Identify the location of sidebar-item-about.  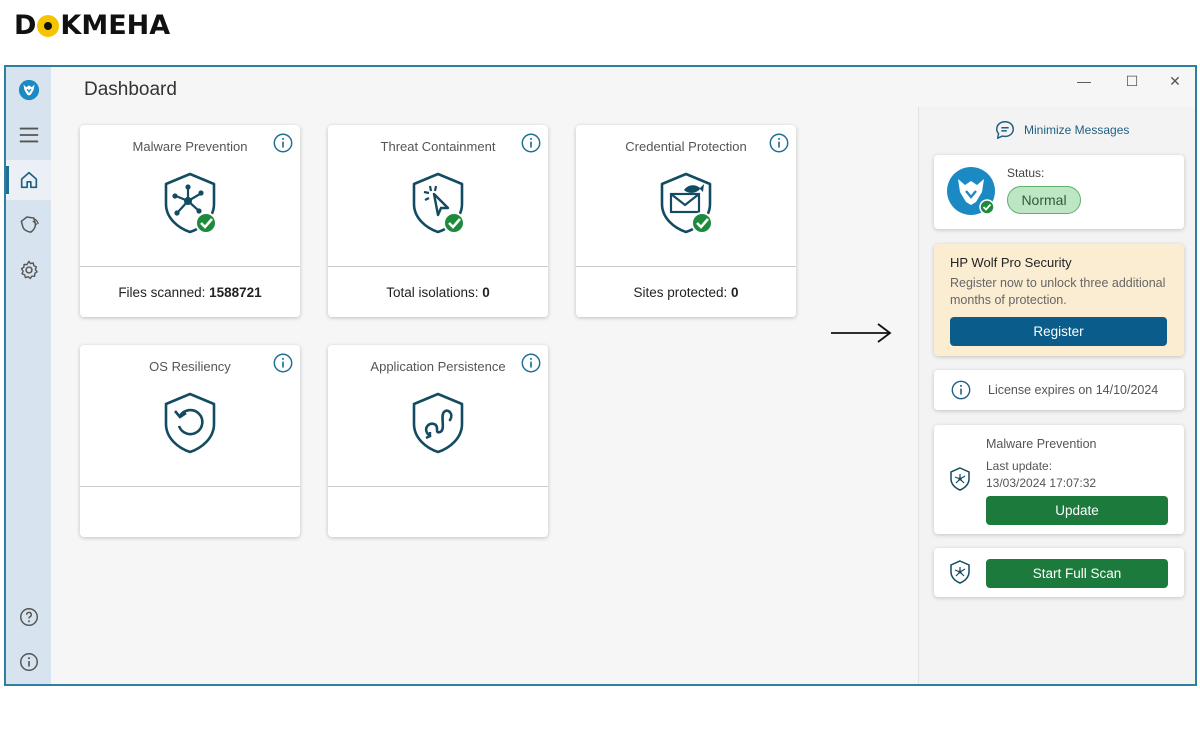
(28, 662).